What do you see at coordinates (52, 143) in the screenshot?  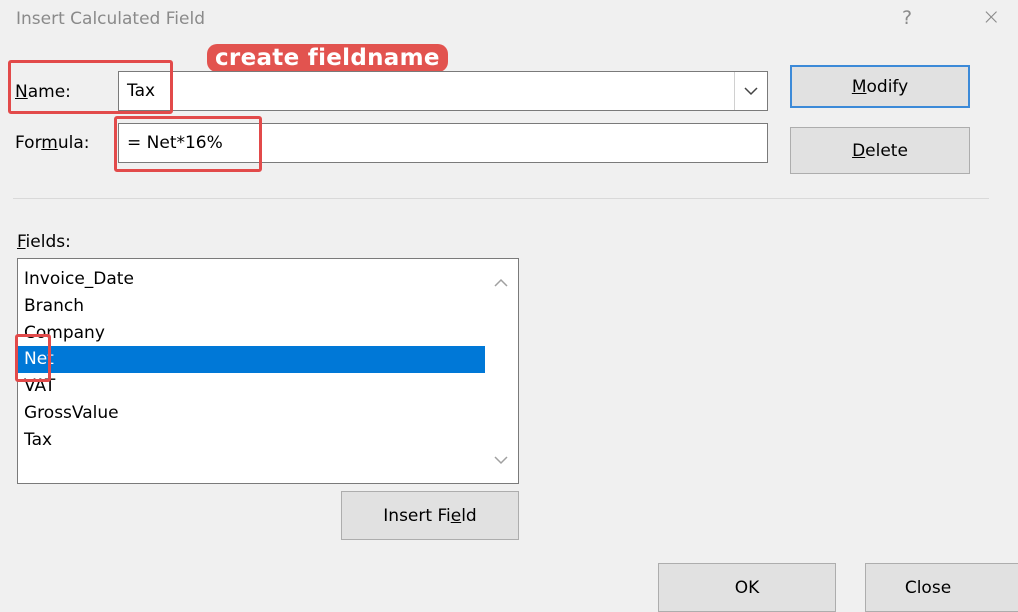 I see `formula-label: Formula:` at bounding box center [52, 143].